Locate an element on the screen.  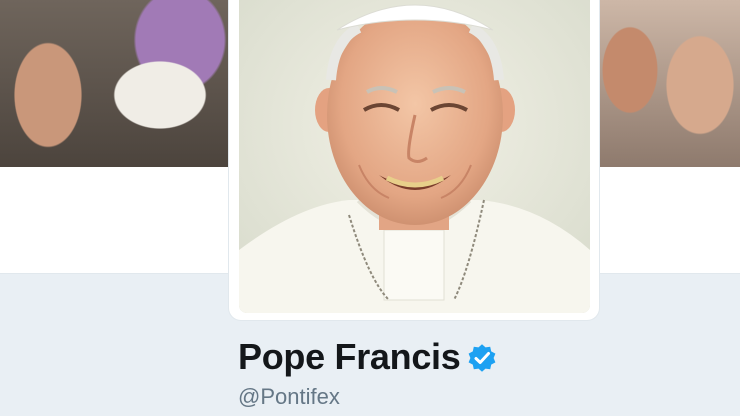
banner-image-left is located at coordinates (115, 83).